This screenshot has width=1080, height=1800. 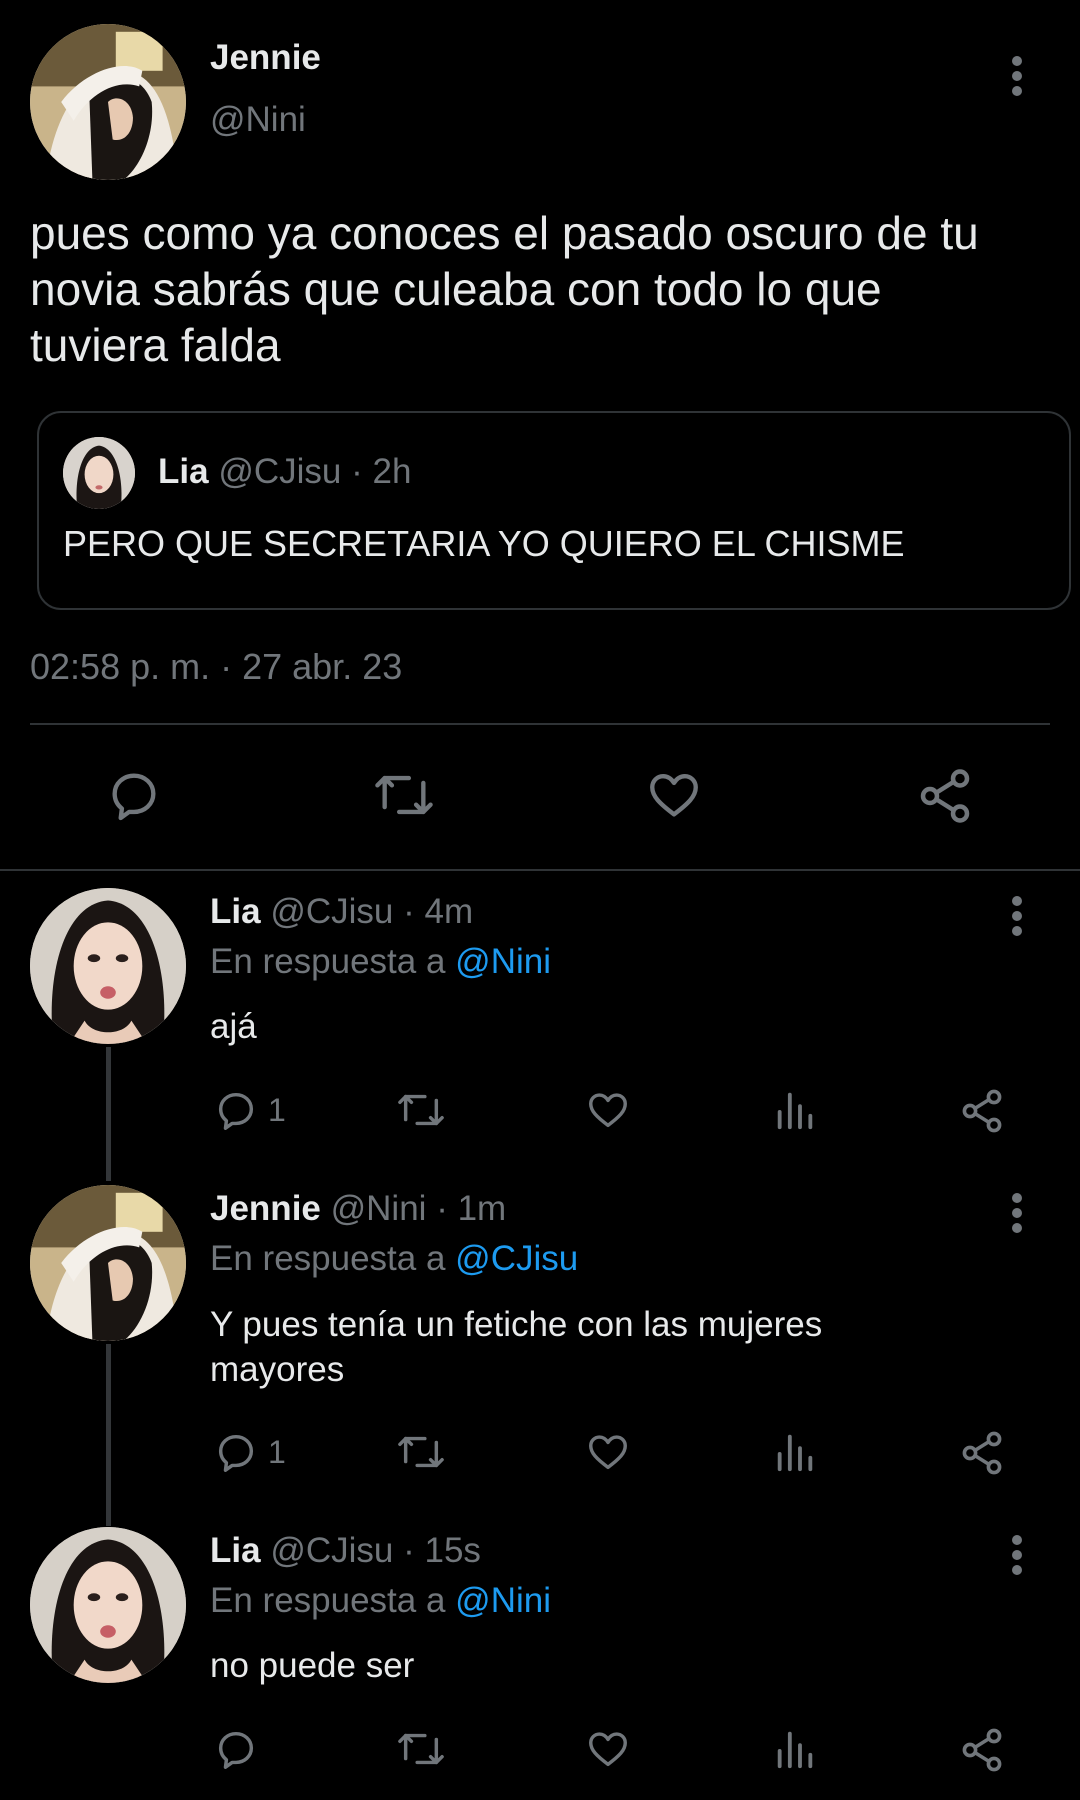 I want to click on reply-text-line: Y pues tenía un fetiche con las mujeres, so click(x=516, y=1324).